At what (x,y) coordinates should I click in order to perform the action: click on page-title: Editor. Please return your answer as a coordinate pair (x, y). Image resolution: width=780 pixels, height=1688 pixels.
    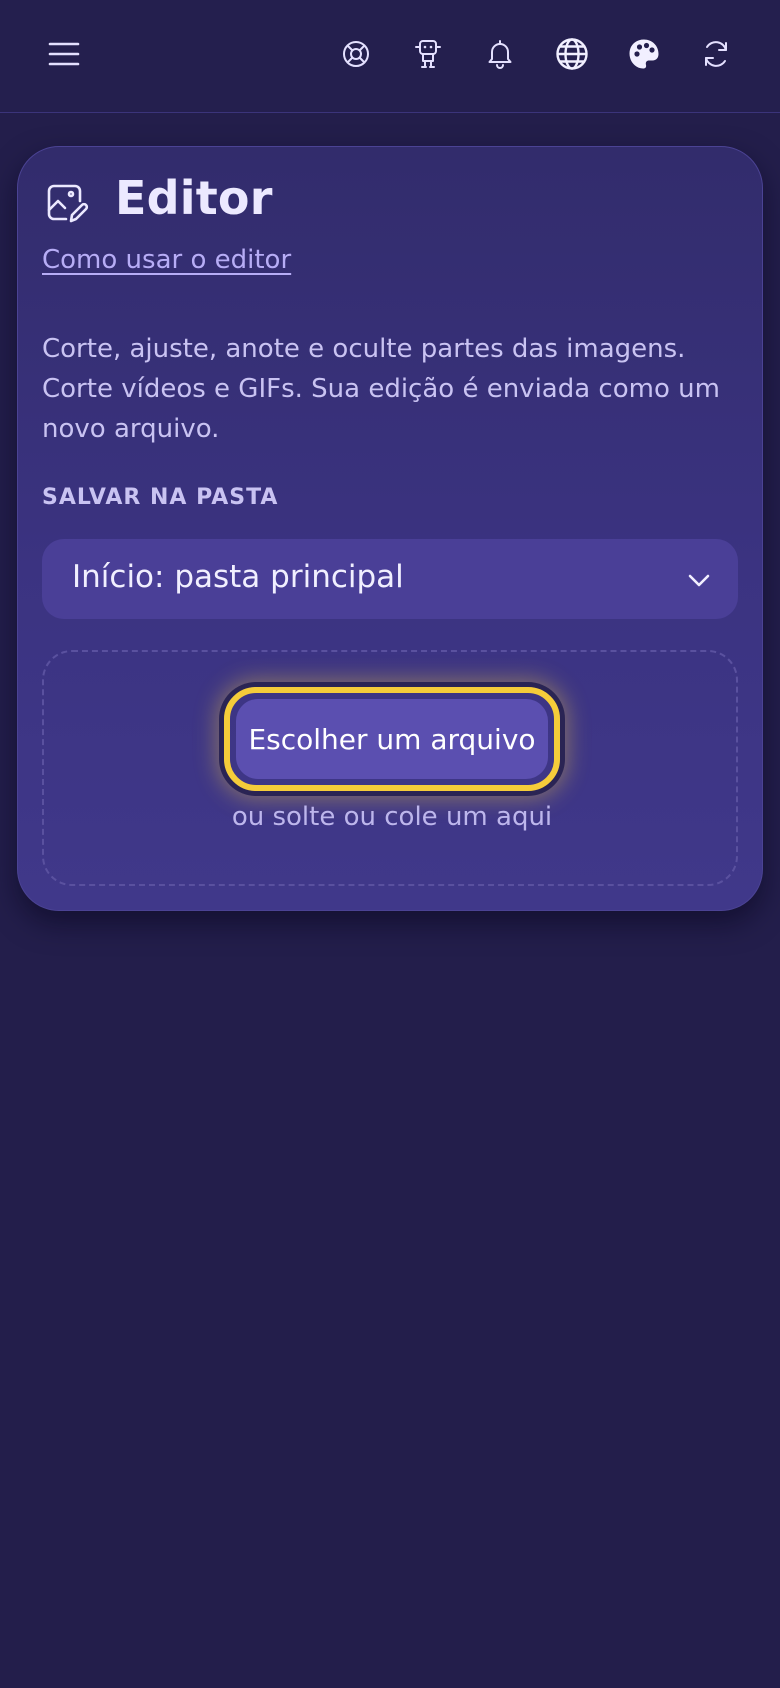
    Looking at the image, I should click on (194, 198).